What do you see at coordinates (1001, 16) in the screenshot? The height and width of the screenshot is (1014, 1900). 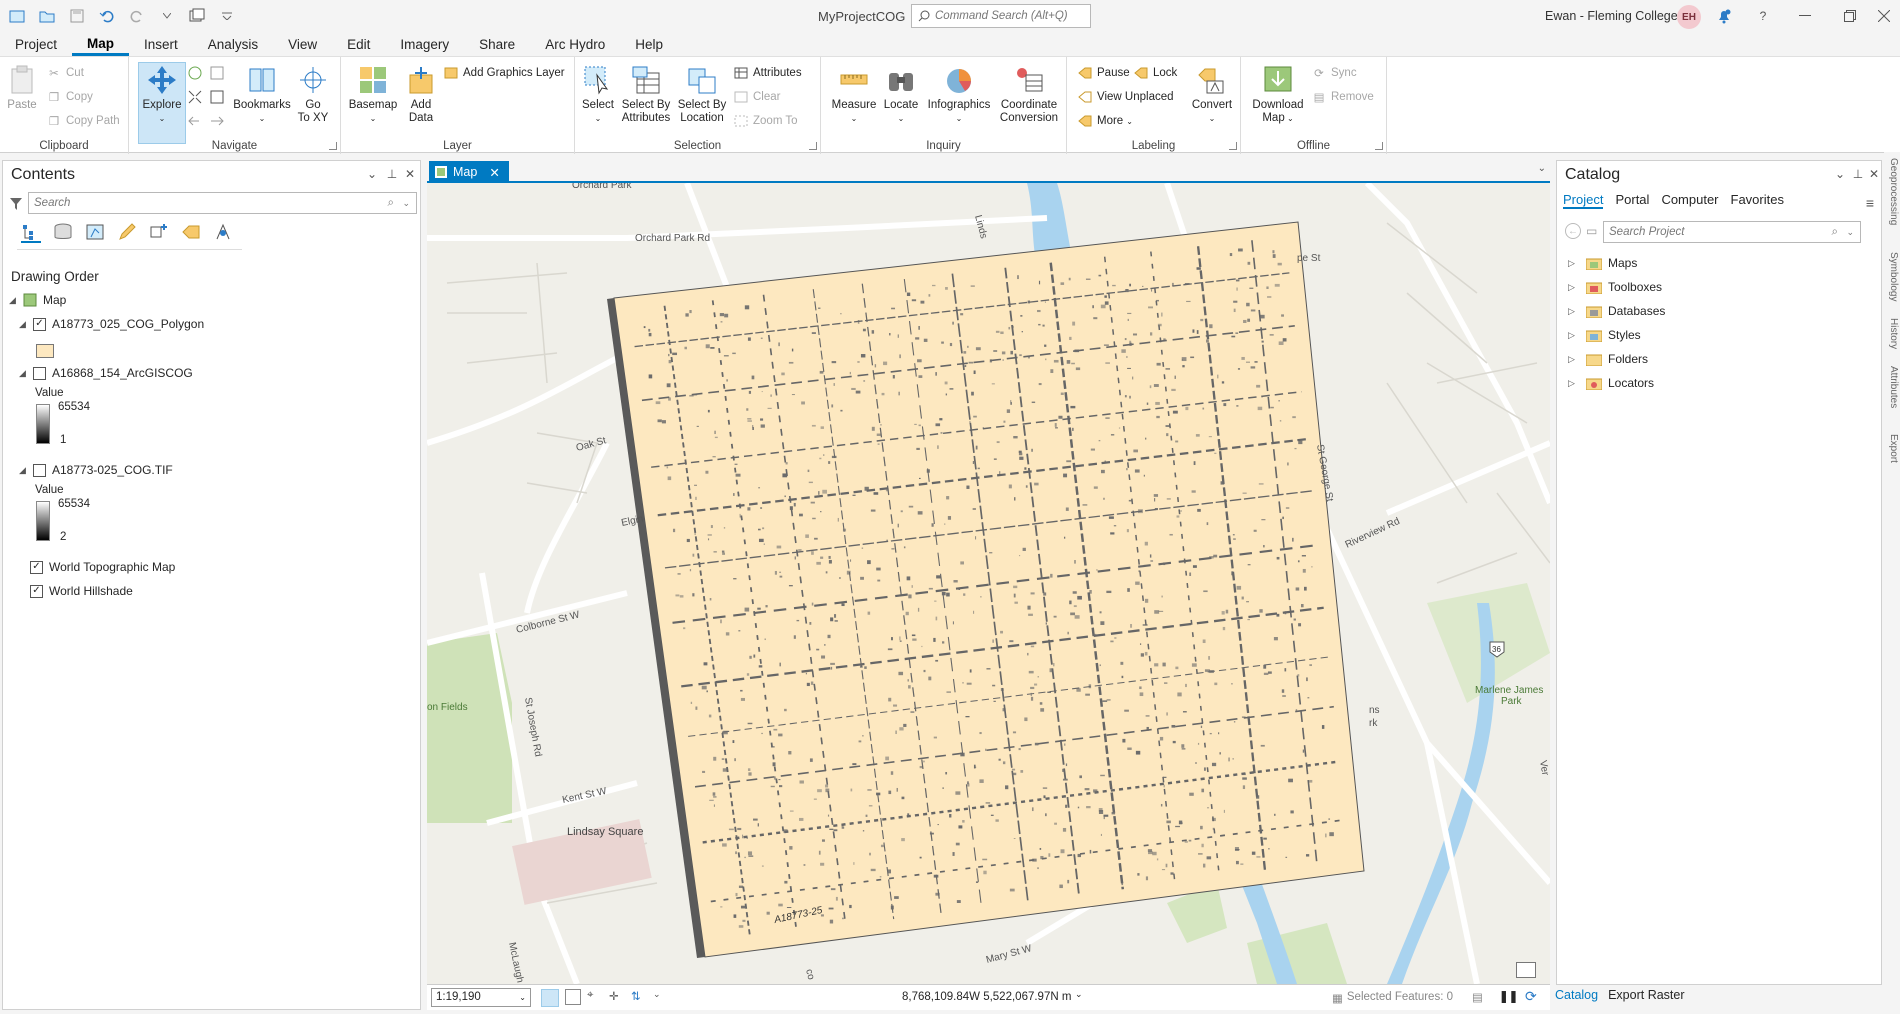 I see `command-search-input: Command Search (Alt+Q)` at bounding box center [1001, 16].